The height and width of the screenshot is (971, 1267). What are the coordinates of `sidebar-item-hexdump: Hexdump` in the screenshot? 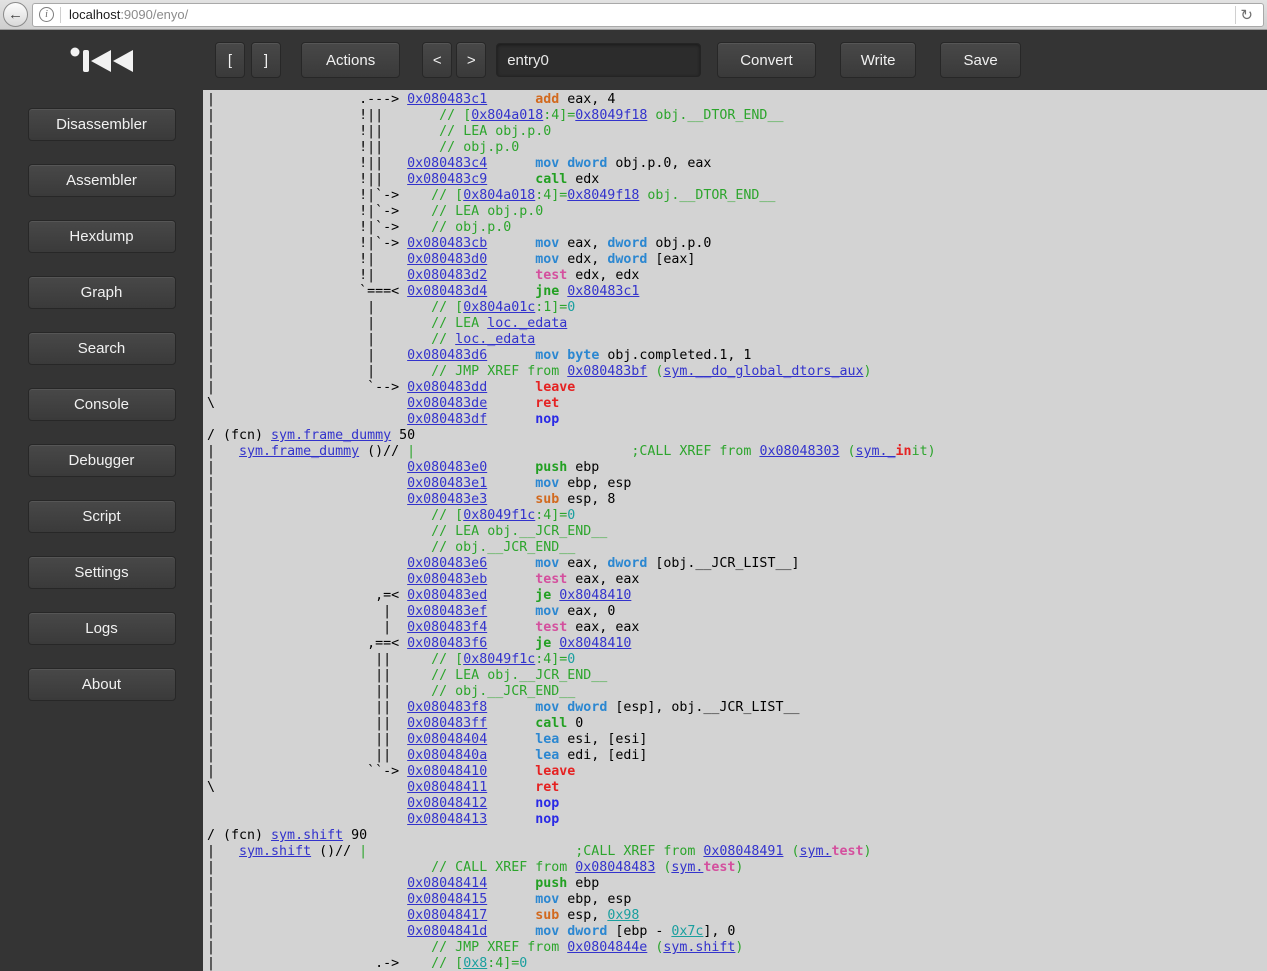 It's located at (101, 236).